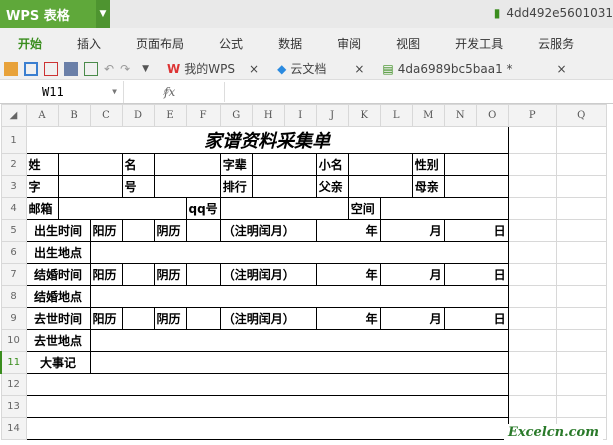 Image resolution: width=613 pixels, height=445 pixels. Describe the element at coordinates (58, 296) in the screenshot. I see `label-marriage-place: 结婚地点` at that location.